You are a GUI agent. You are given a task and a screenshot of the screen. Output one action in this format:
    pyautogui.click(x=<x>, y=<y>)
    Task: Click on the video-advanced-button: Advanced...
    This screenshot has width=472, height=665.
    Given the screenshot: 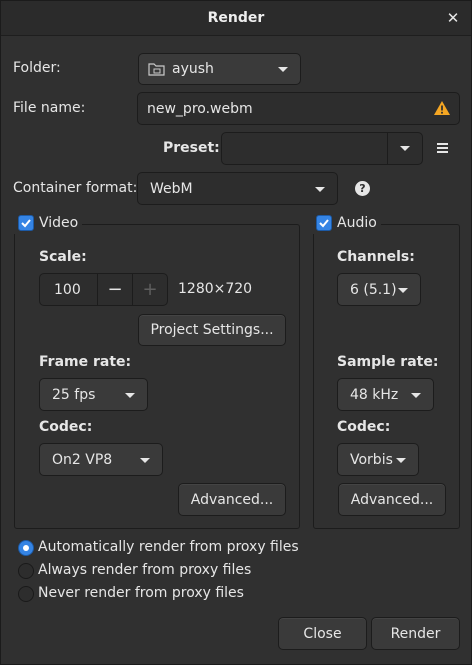 What is the action you would take?
    pyautogui.click(x=232, y=499)
    